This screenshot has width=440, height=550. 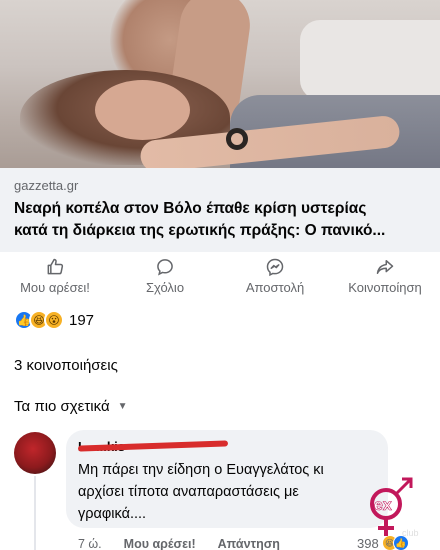 I want to click on comment-sort-dropdown: Τα πιο σχετικά ▼, so click(x=71, y=406).